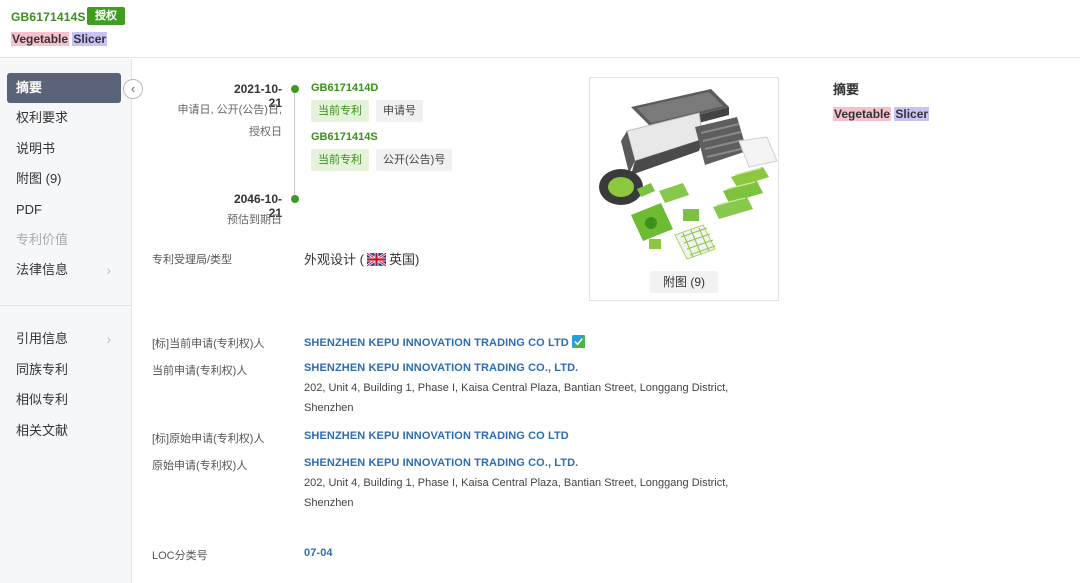 The height and width of the screenshot is (583, 1080). What do you see at coordinates (29, 209) in the screenshot?
I see `sidebar-item-label: PDF` at bounding box center [29, 209].